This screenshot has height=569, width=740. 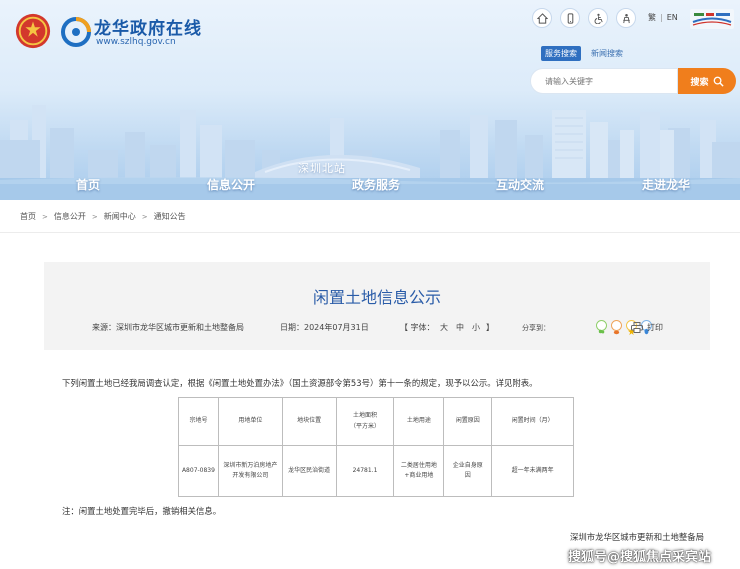 What do you see at coordinates (718, 81) in the screenshot?
I see `search-icon` at bounding box center [718, 81].